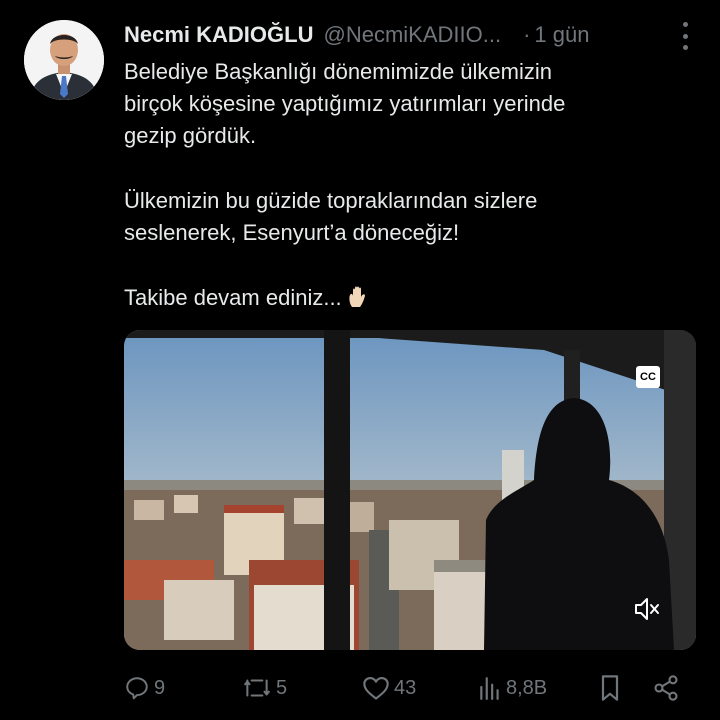 The width and height of the screenshot is (720, 720). What do you see at coordinates (190, 135) in the screenshot?
I see `text-line: gezip gördük.` at bounding box center [190, 135].